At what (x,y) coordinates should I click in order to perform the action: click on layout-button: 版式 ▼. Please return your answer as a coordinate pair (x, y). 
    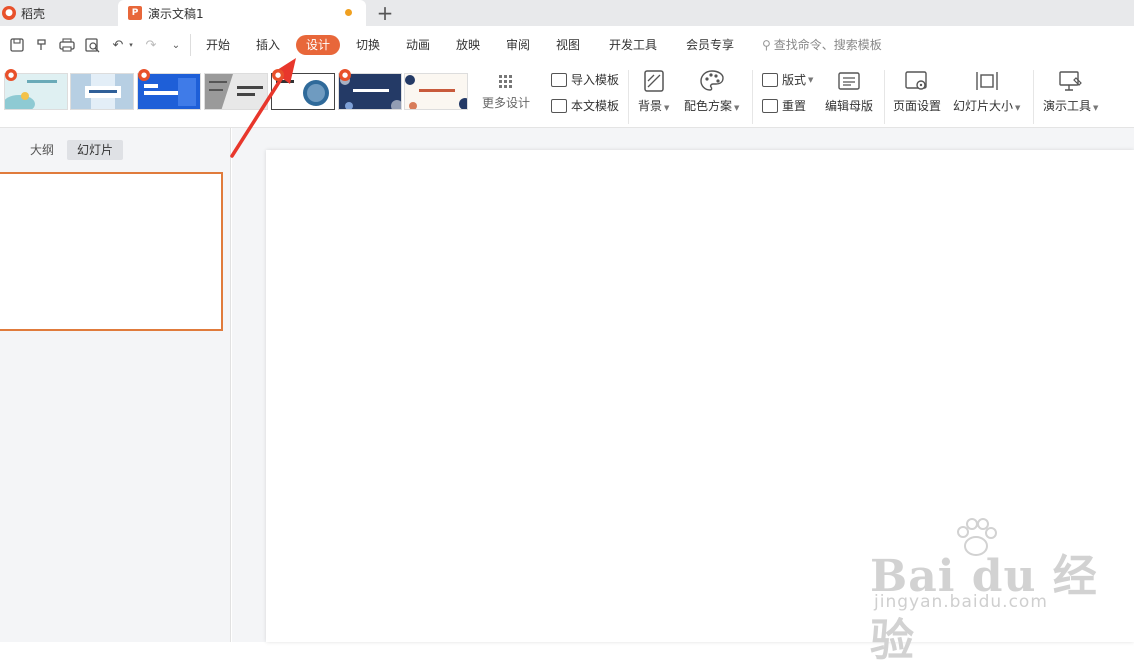
    Looking at the image, I should click on (787, 79).